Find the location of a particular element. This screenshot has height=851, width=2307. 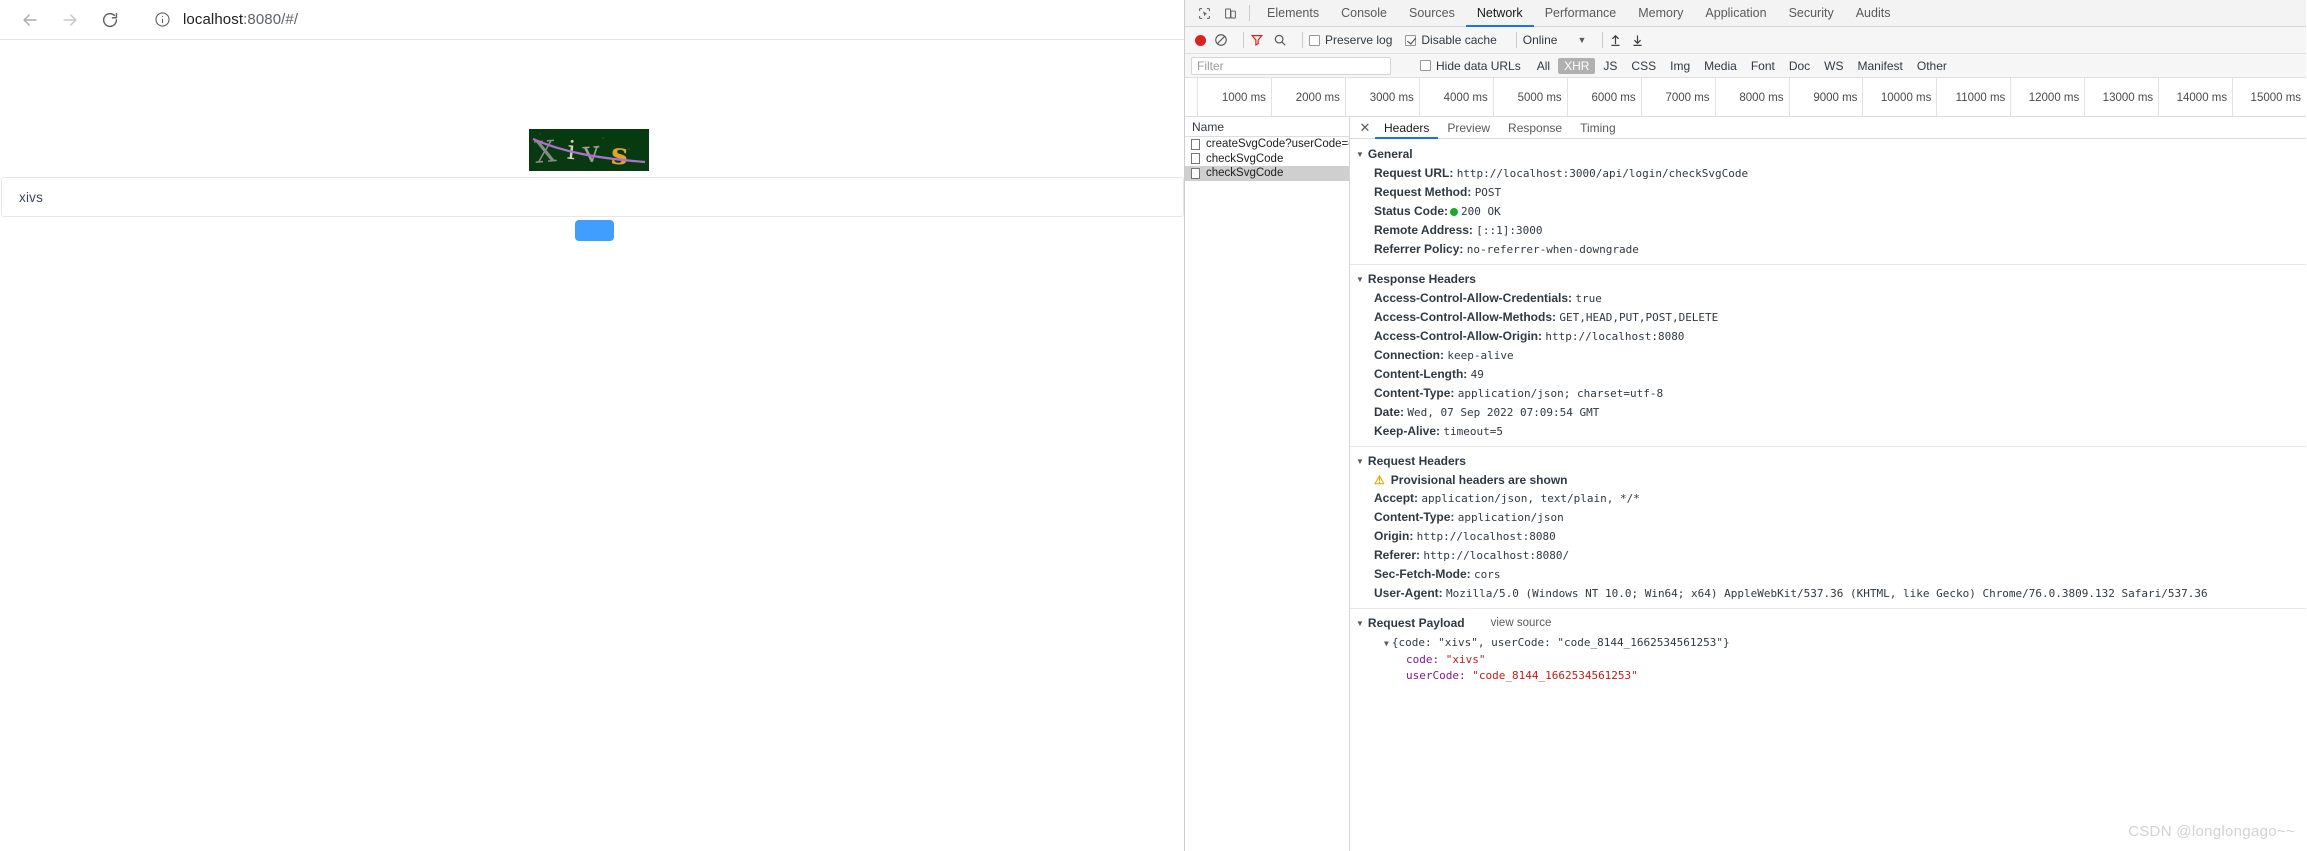

info-circle-icon is located at coordinates (163, 20).